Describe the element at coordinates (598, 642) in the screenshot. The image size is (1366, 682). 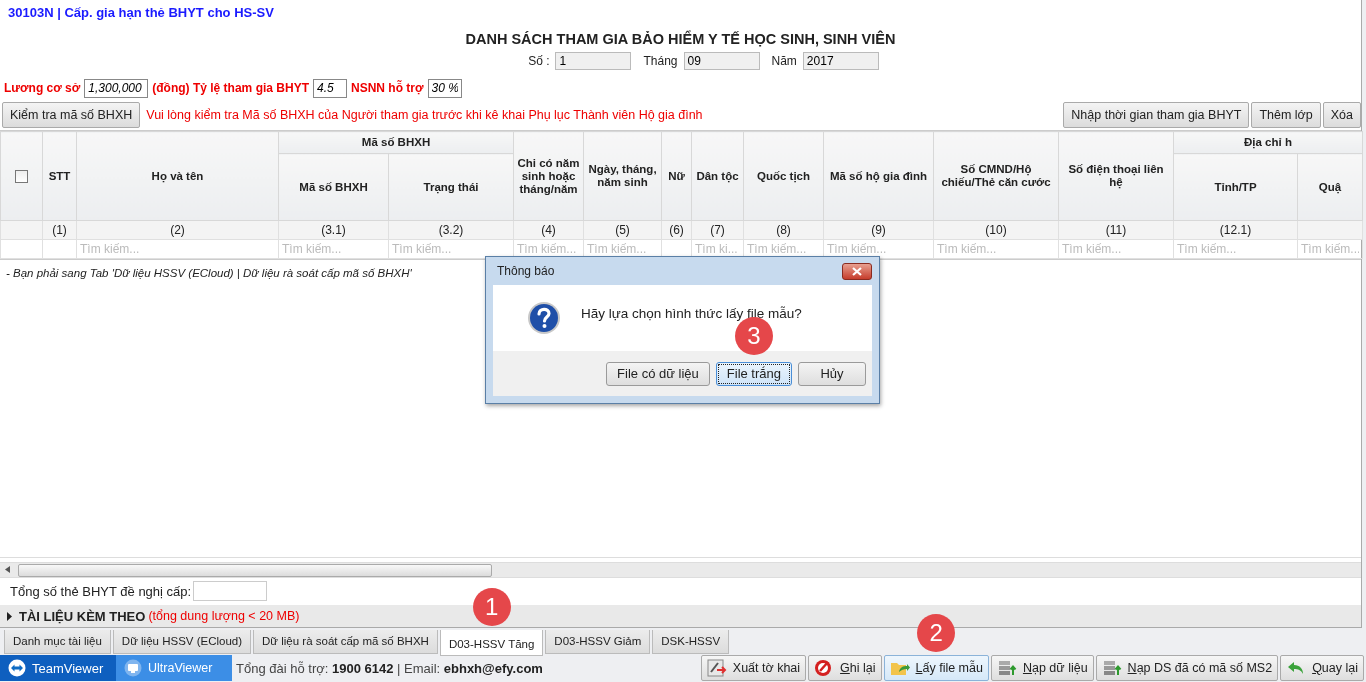
I see `tab: D03-HSSV Giảm` at that location.